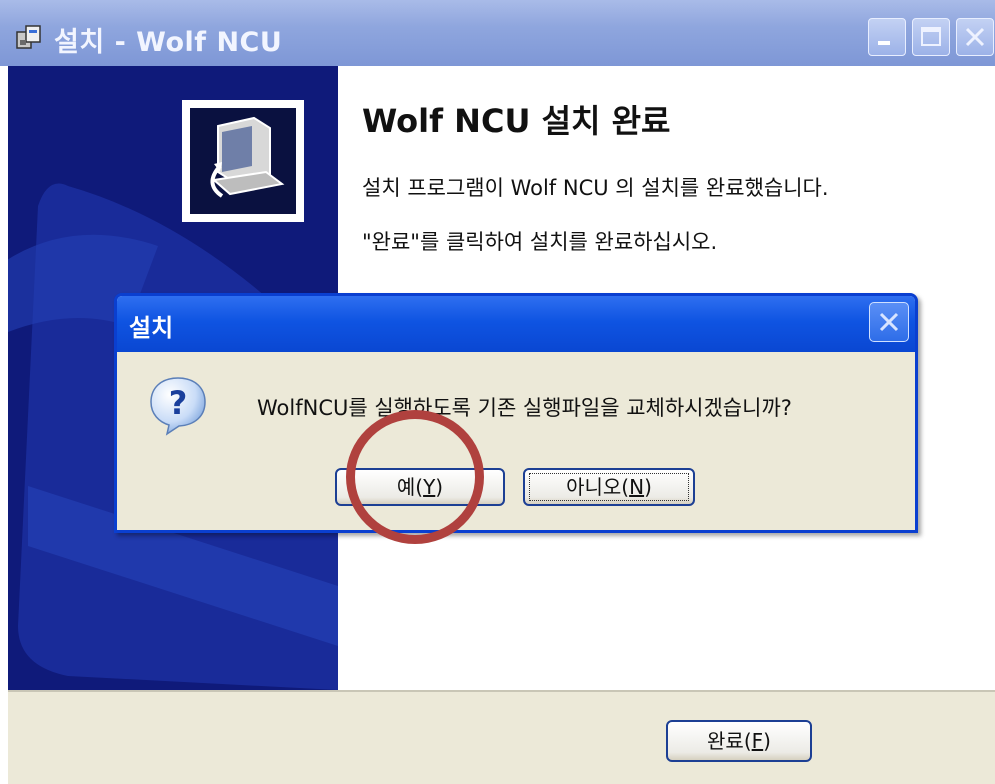 The image size is (995, 784). Describe the element at coordinates (516, 324) in the screenshot. I see `dialog-titlebar: 설치` at that location.